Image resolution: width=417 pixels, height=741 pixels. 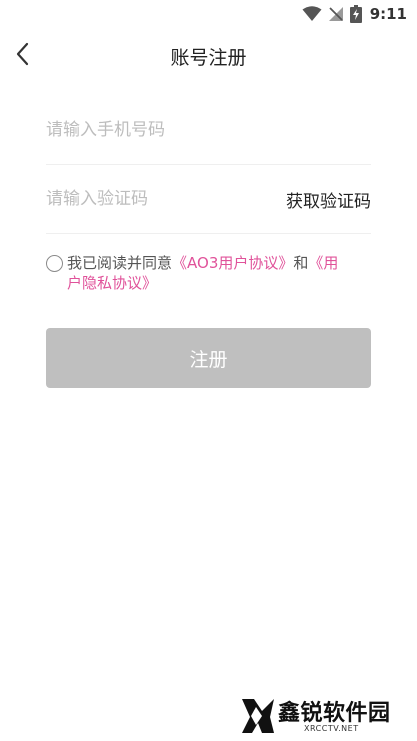 I want to click on agree-radio, so click(x=54, y=263).